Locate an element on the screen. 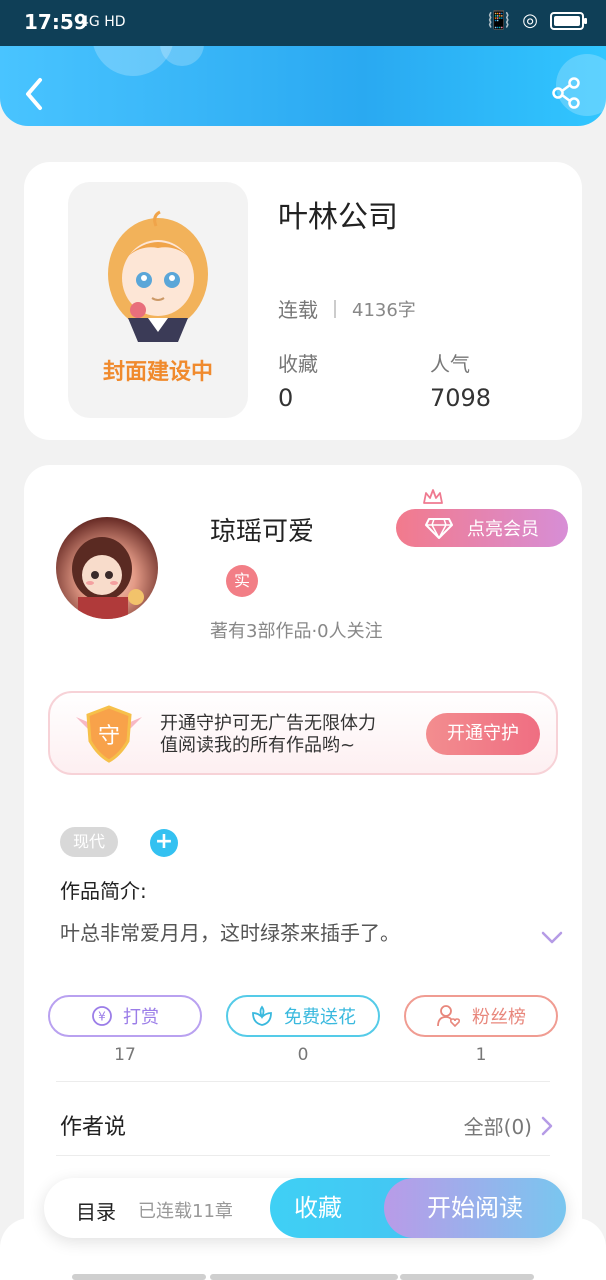 The width and height of the screenshot is (606, 1280). reward-count: 17 is located at coordinates (125, 1055).